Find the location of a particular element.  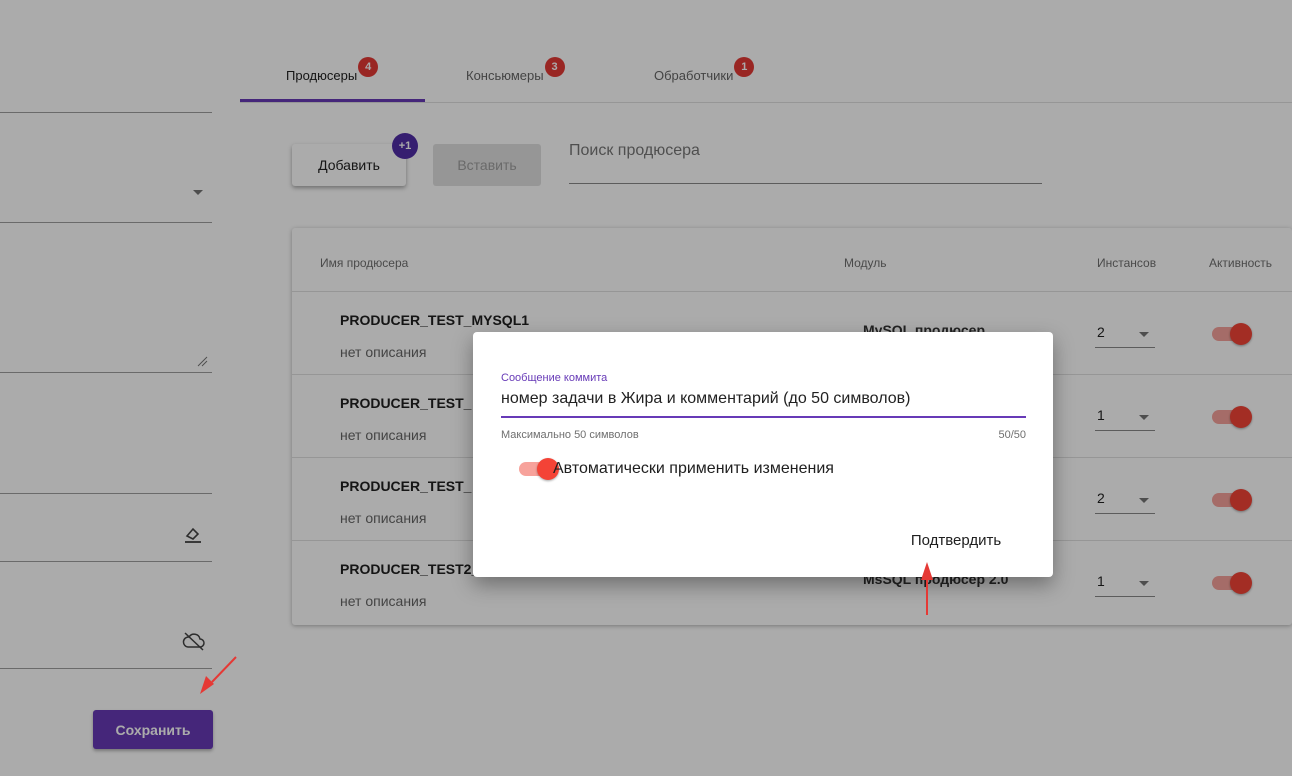

annotation-arrows is located at coordinates (566, 628).